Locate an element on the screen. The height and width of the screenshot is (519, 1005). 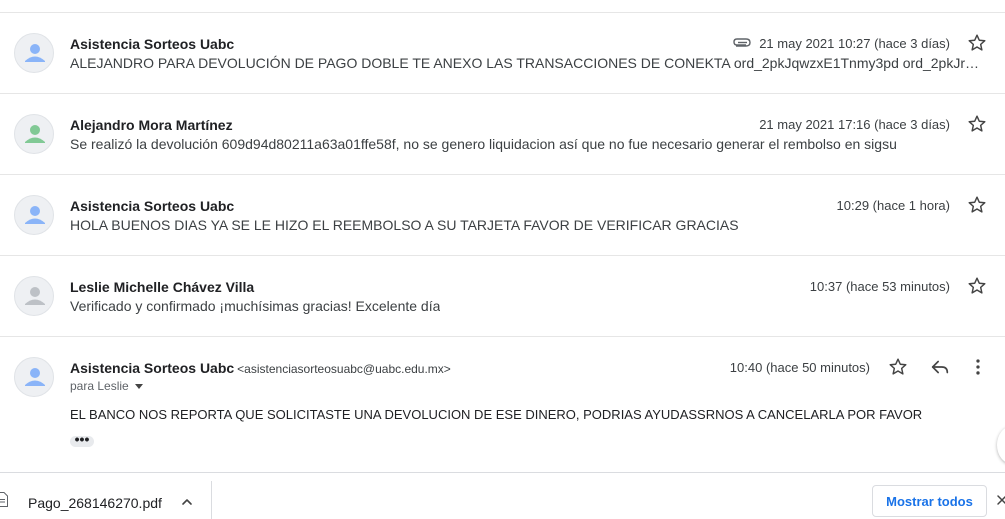
sender-name: Leslie Michelle Chávez Villa is located at coordinates (162, 287).